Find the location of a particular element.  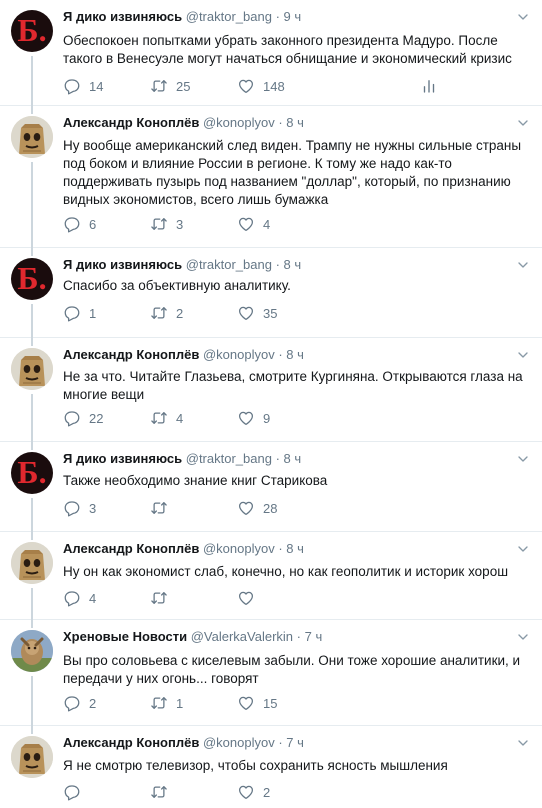

timestamp: 9 ч is located at coordinates (293, 16).